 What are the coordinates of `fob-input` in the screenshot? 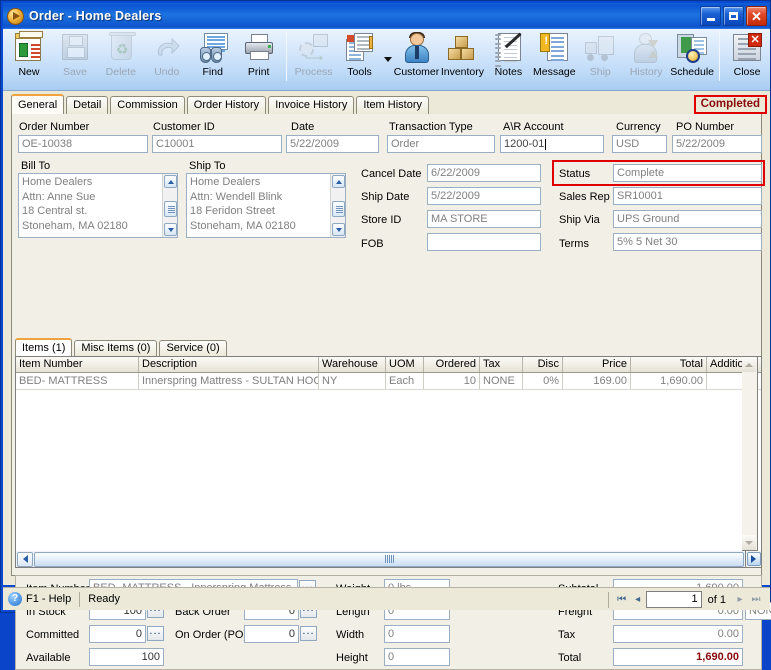 It's located at (484, 242).